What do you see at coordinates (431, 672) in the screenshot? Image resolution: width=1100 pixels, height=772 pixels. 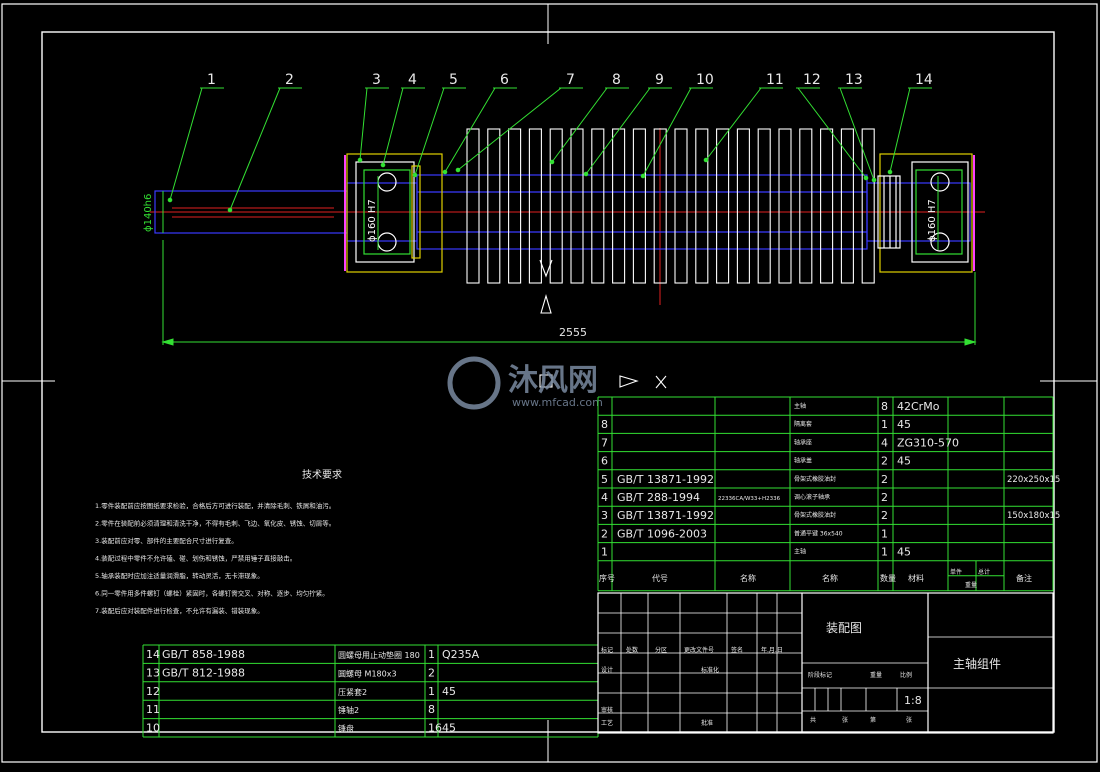 I see `bom-lower-qty: 2` at bounding box center [431, 672].